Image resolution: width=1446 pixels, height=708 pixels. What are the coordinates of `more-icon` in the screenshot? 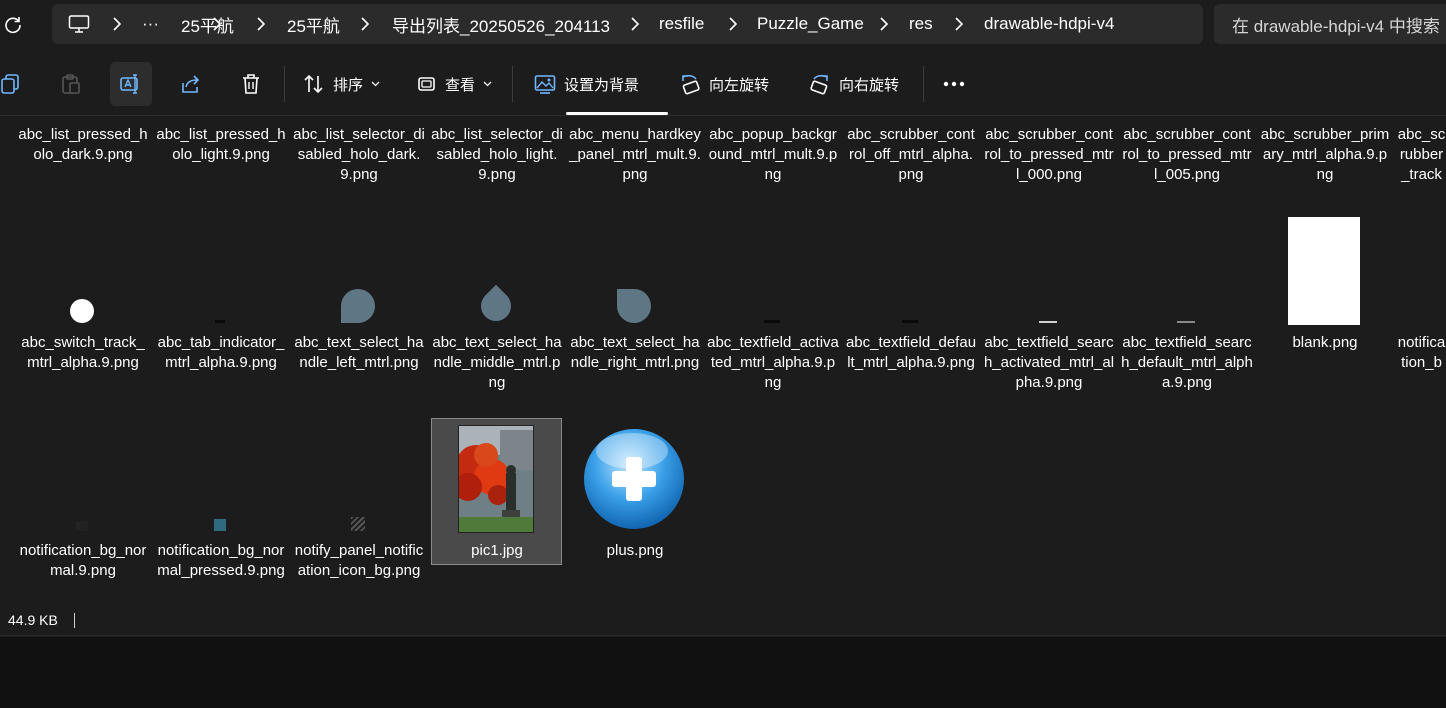 It's located at (954, 84).